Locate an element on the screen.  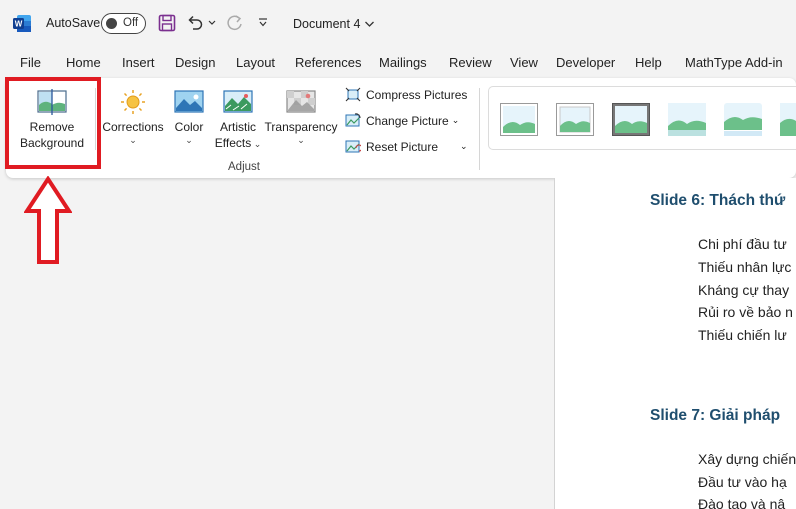
slide6-line: Thiếu nhân lực is located at coordinates (745, 267).